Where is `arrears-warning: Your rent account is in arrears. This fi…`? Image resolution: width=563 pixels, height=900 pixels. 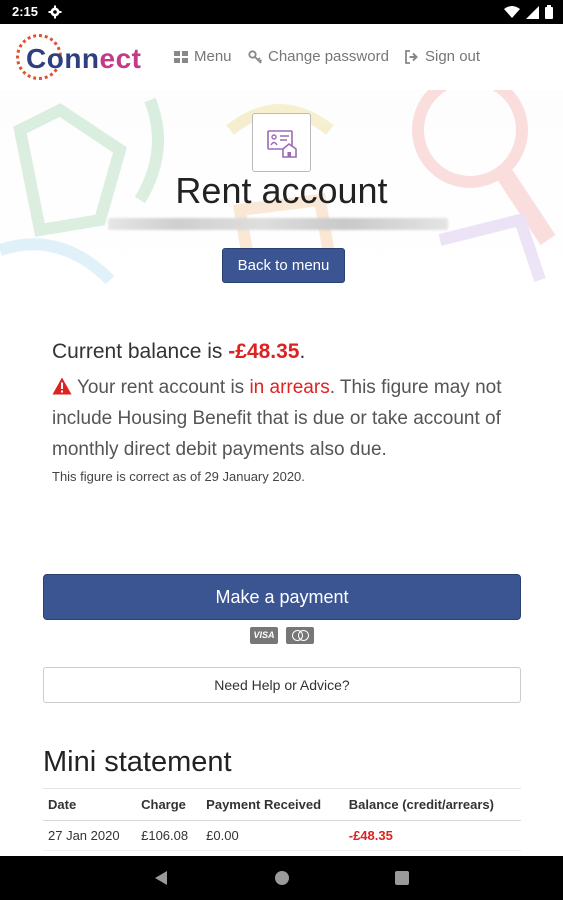 arrears-warning: Your rent account is in arrears. This fi… is located at coordinates (287, 418).